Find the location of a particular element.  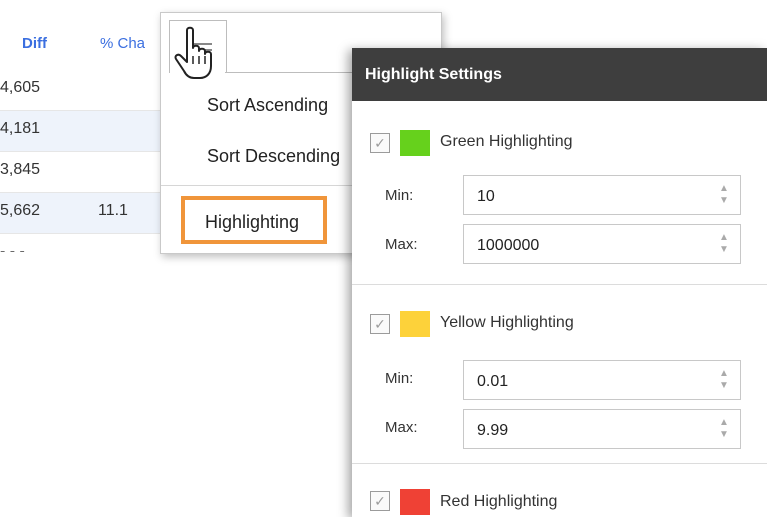

red-highlighting-checkbox: ✓ is located at coordinates (380, 501).